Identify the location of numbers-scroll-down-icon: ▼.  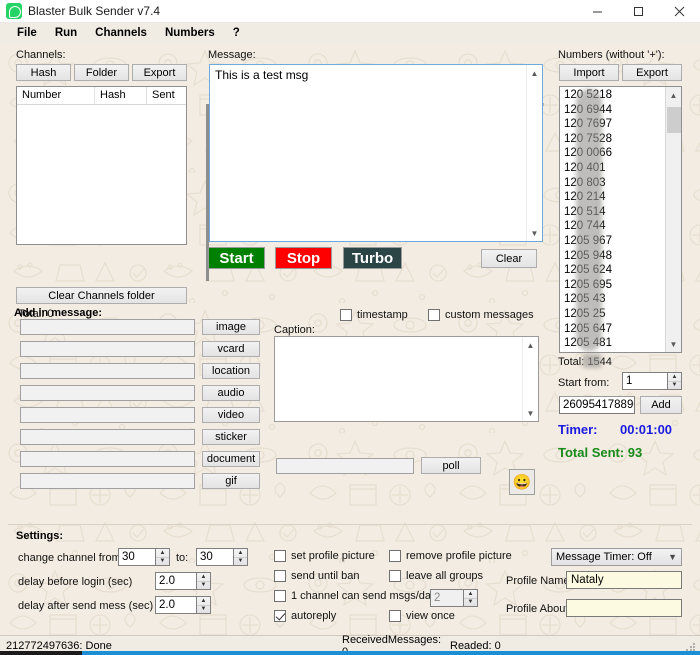
(674, 344).